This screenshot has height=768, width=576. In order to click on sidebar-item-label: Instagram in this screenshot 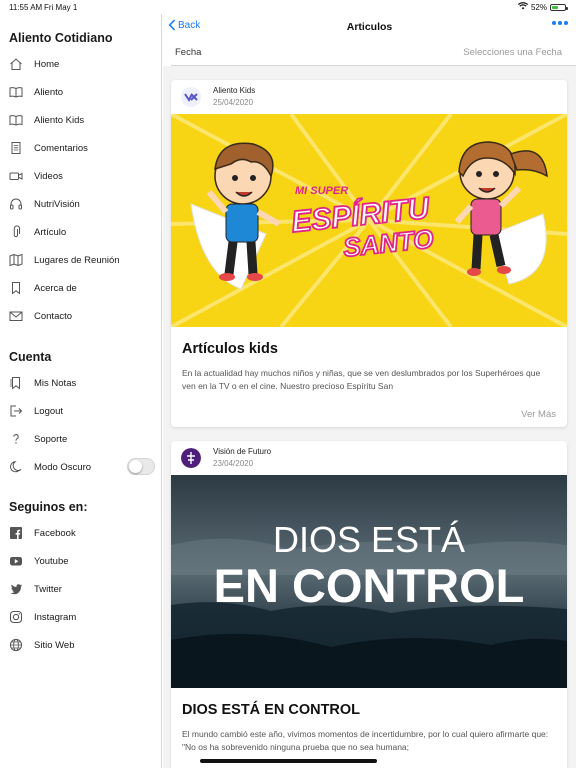, I will do `click(55, 617)`.